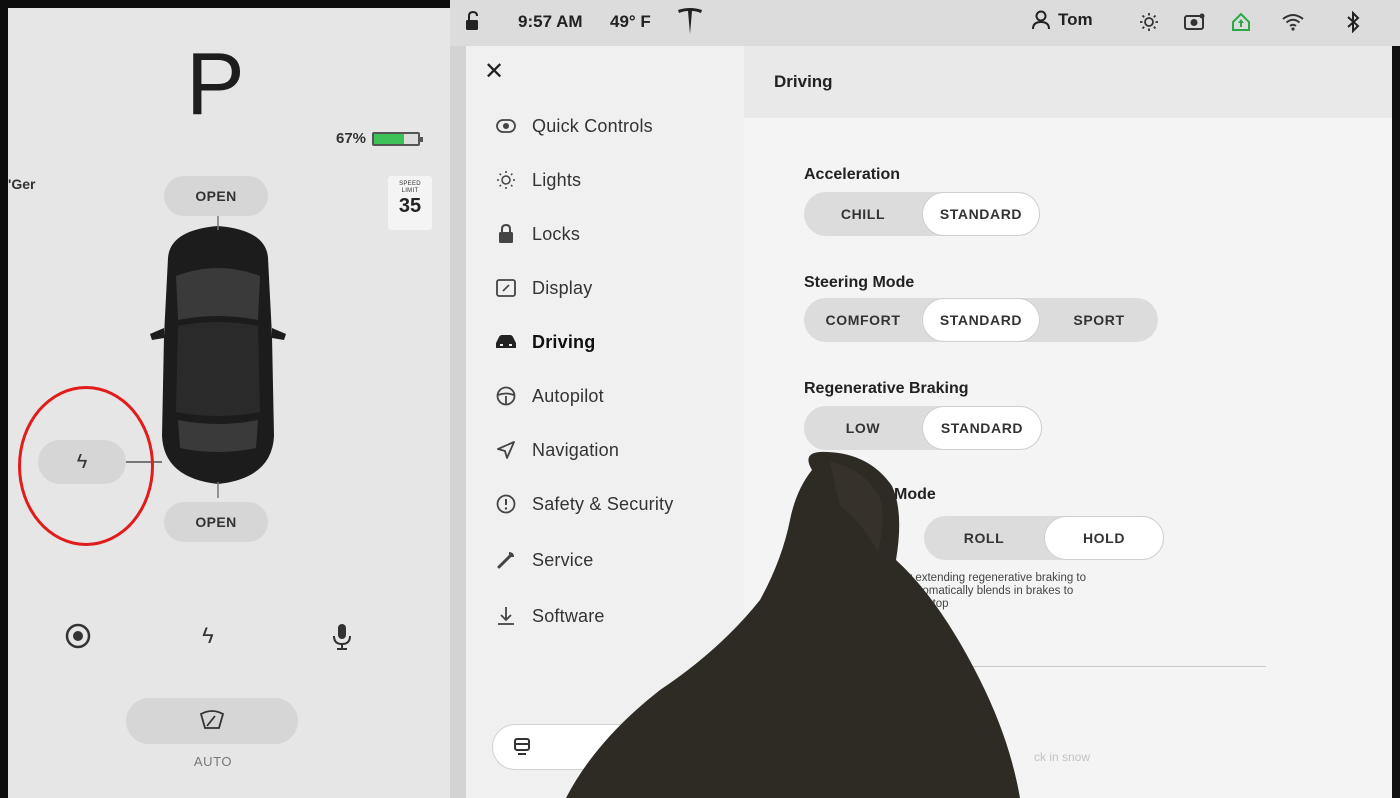 The height and width of the screenshot is (798, 1400). What do you see at coordinates (1104, 538) in the screenshot?
I see `stop-option-hold: HOLD` at bounding box center [1104, 538].